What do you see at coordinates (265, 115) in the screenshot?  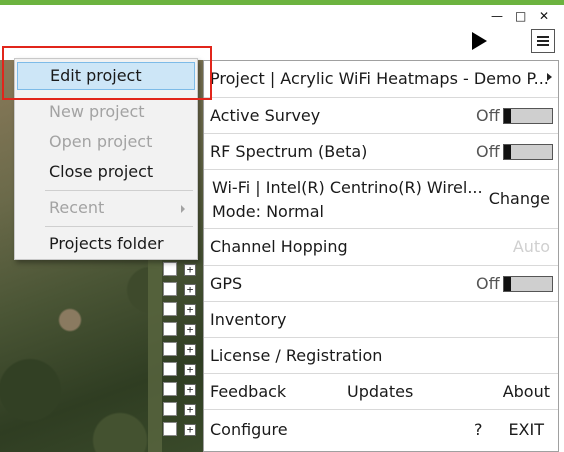 I see `active-survey-label: Active Survey` at bounding box center [265, 115].